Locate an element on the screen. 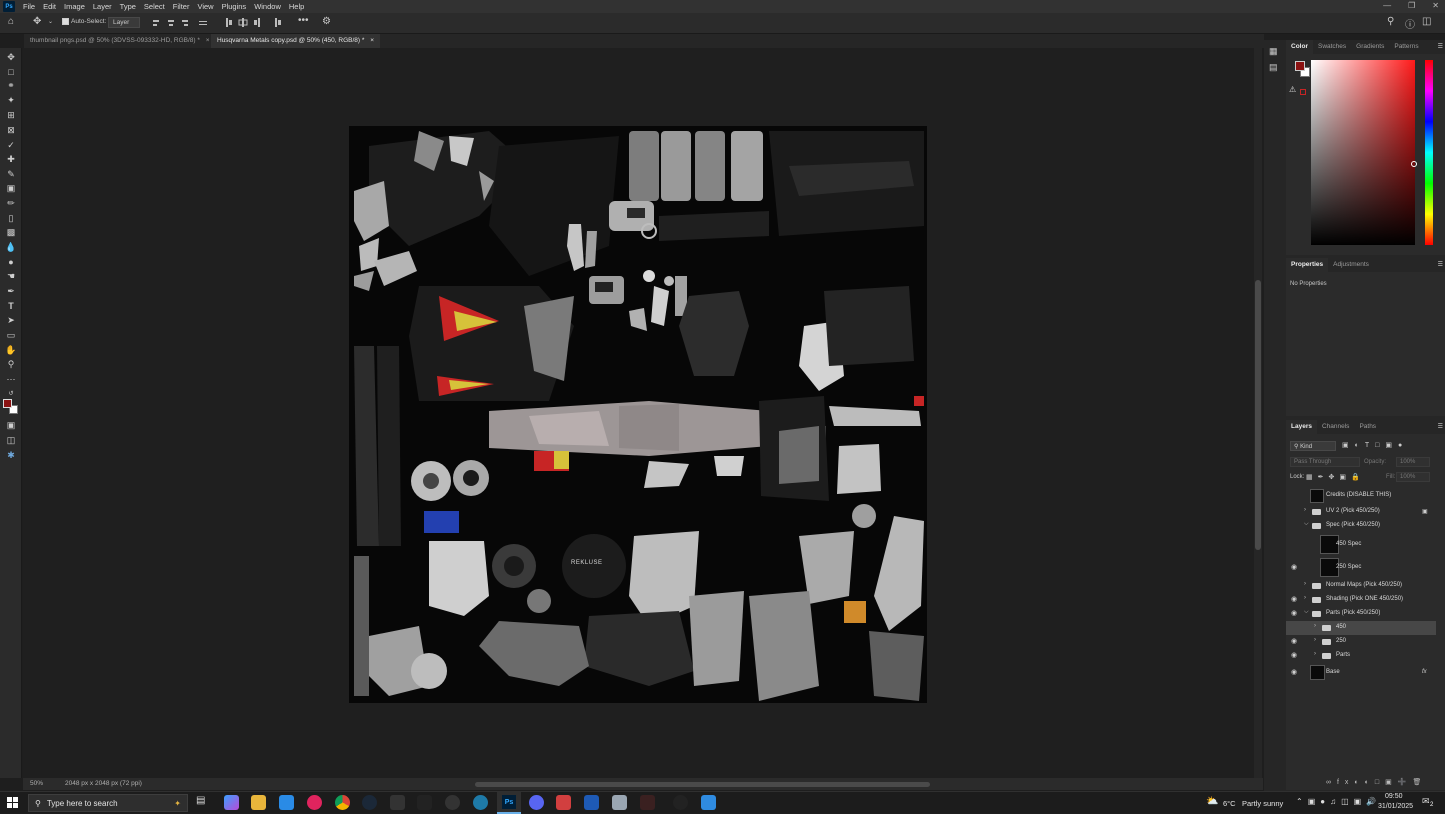  vertical-scrollbar is located at coordinates (1258, 413).